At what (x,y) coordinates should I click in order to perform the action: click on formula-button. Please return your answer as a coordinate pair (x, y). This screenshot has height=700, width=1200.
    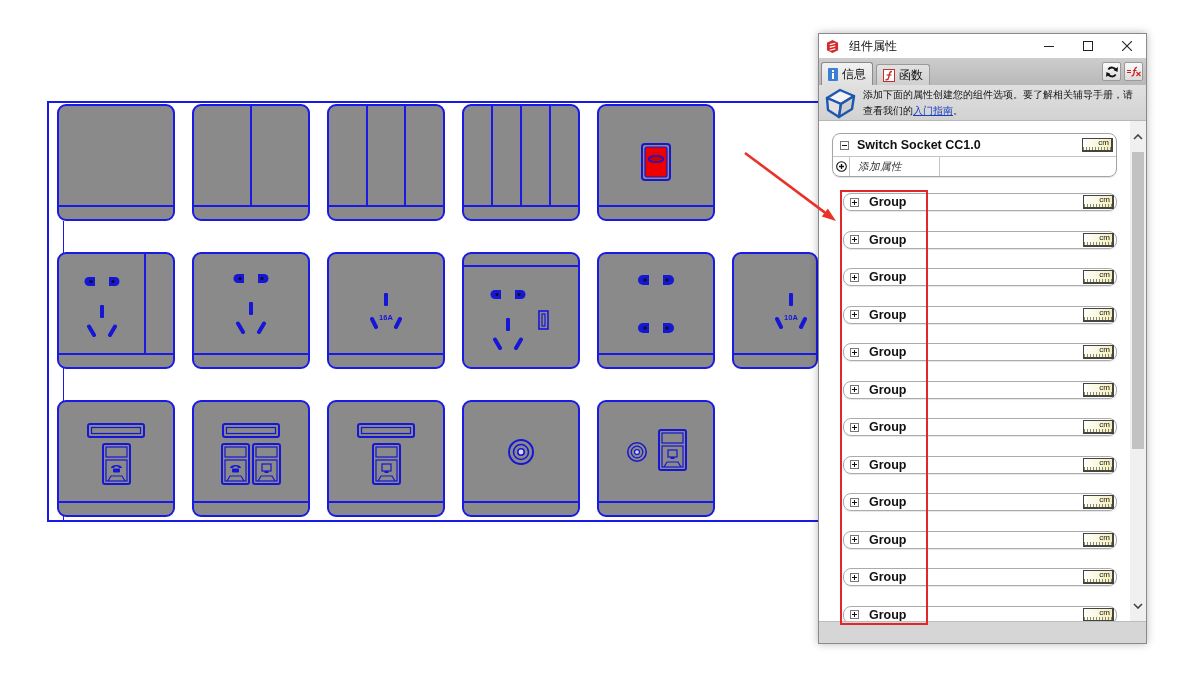
    Looking at the image, I should click on (1133, 71).